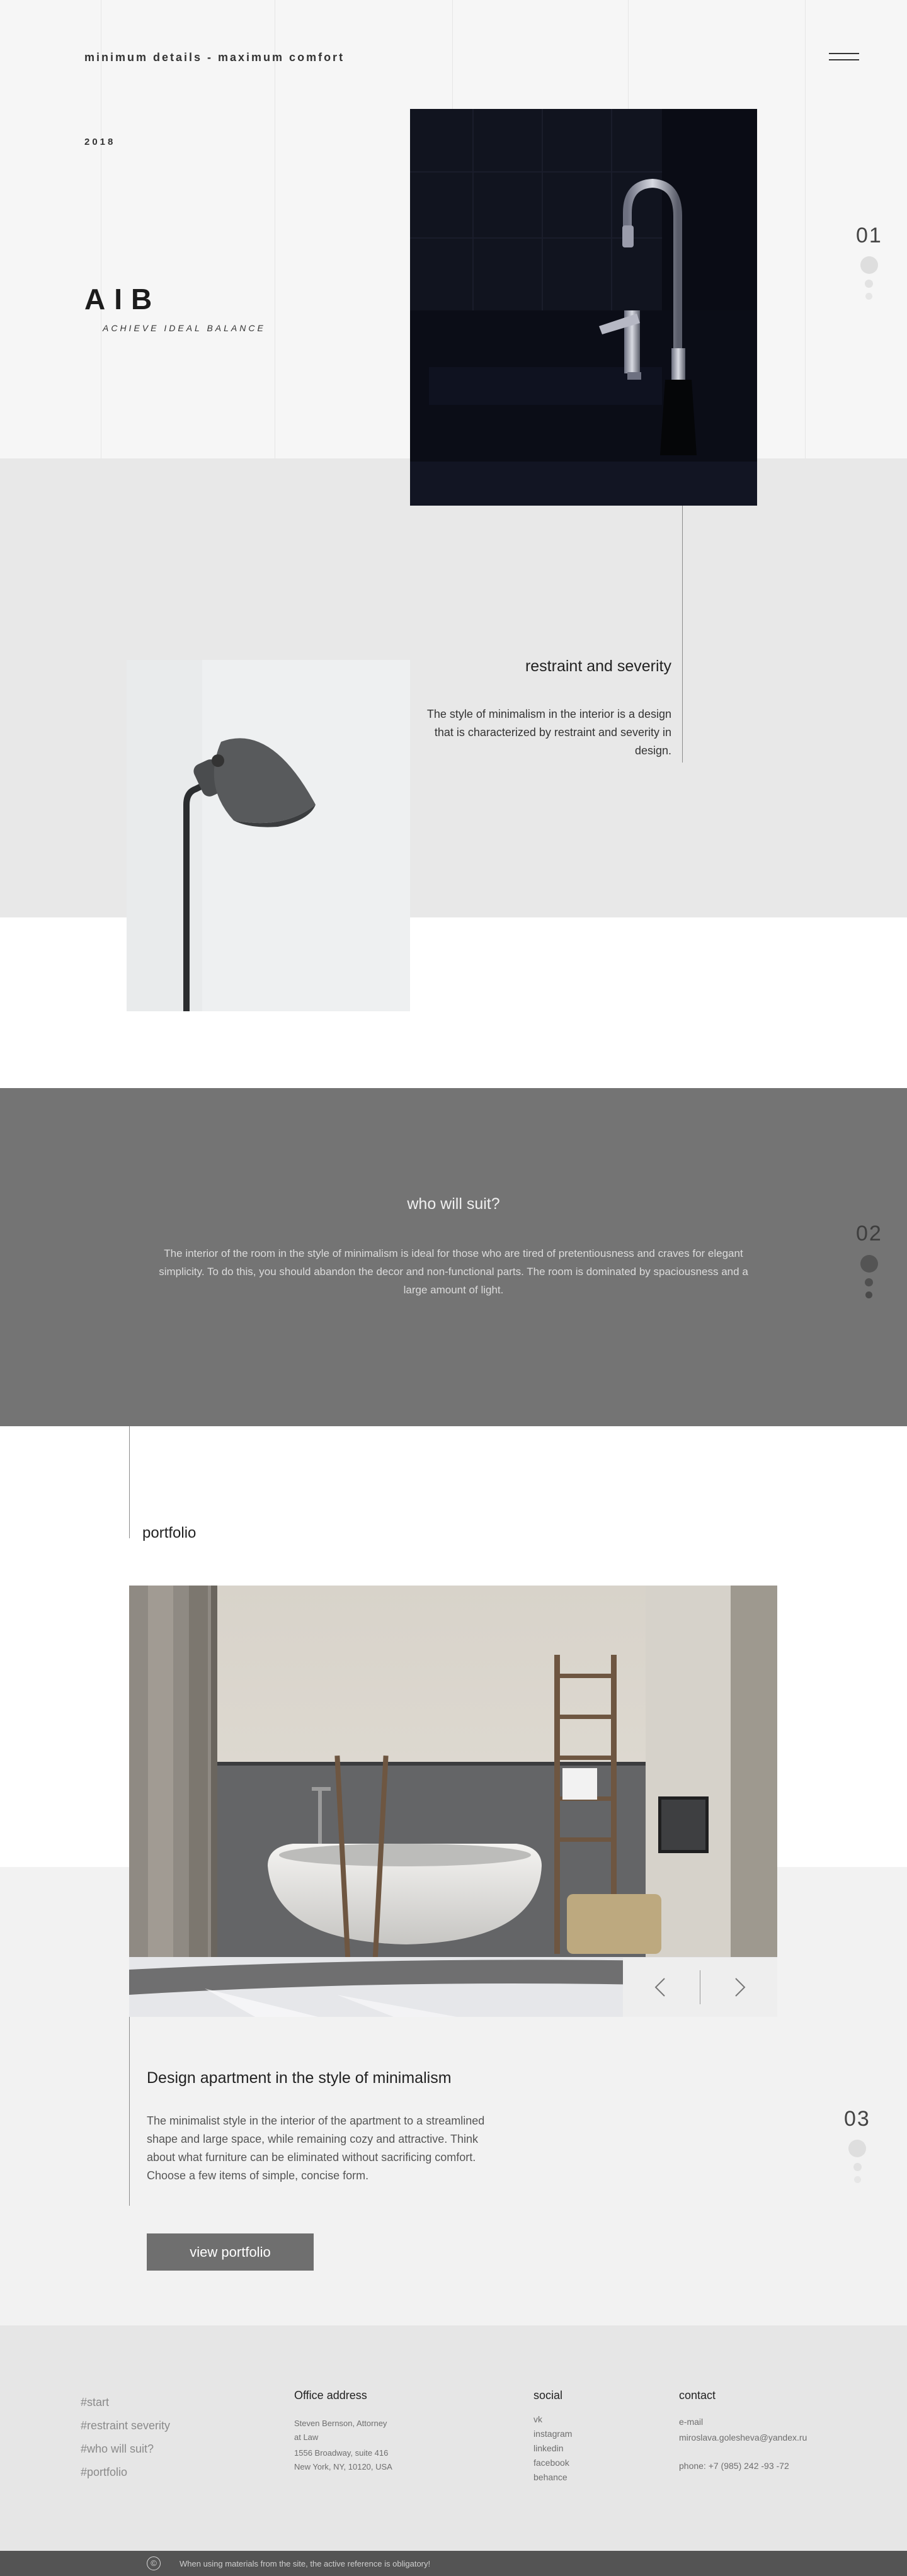 Image resolution: width=907 pixels, height=2576 pixels. I want to click on footer-nav-start: #start, so click(95, 2402).